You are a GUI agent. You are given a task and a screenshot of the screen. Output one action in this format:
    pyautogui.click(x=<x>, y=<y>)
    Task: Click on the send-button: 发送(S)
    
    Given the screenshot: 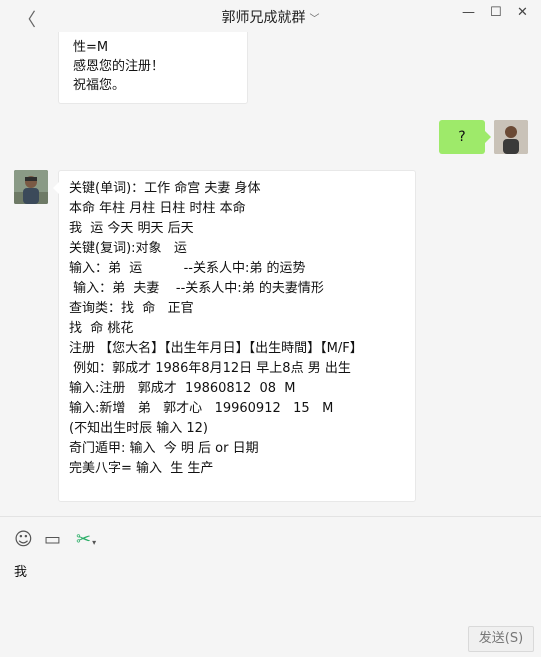 What is the action you would take?
    pyautogui.click(x=501, y=639)
    